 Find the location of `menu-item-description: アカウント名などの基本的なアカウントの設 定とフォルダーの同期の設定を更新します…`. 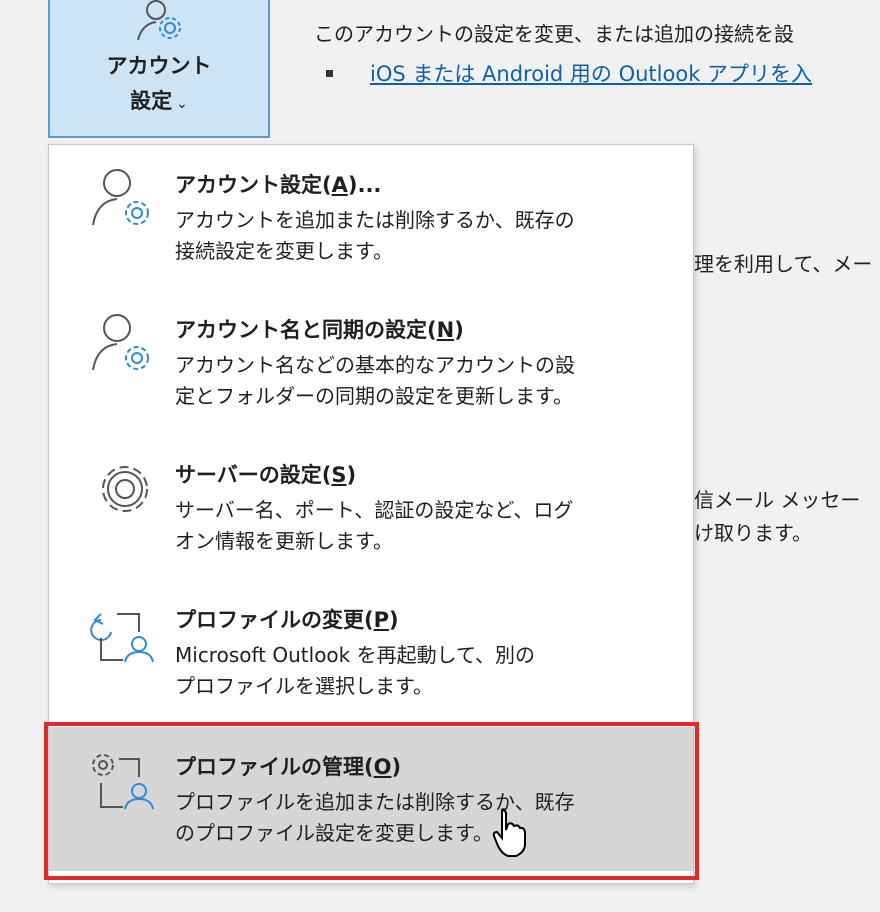

menu-item-description: アカウント名などの基本的なアカウントの設 定とフォルダーの同期の設定を更新します… is located at coordinates (375, 380).